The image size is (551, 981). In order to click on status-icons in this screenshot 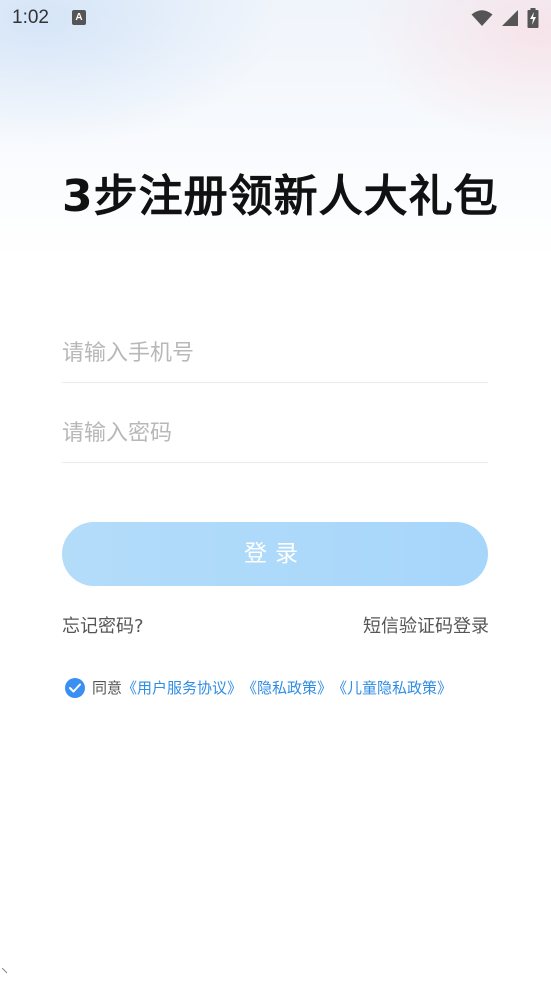, I will do `click(505, 20)`.